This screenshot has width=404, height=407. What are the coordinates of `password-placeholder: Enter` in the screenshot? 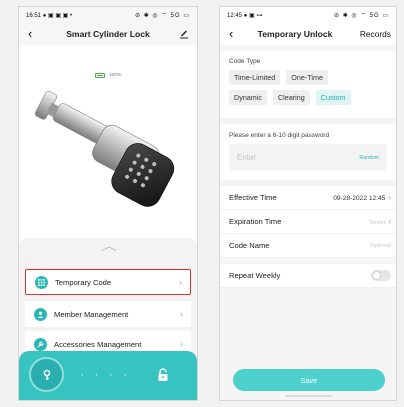 It's located at (247, 157).